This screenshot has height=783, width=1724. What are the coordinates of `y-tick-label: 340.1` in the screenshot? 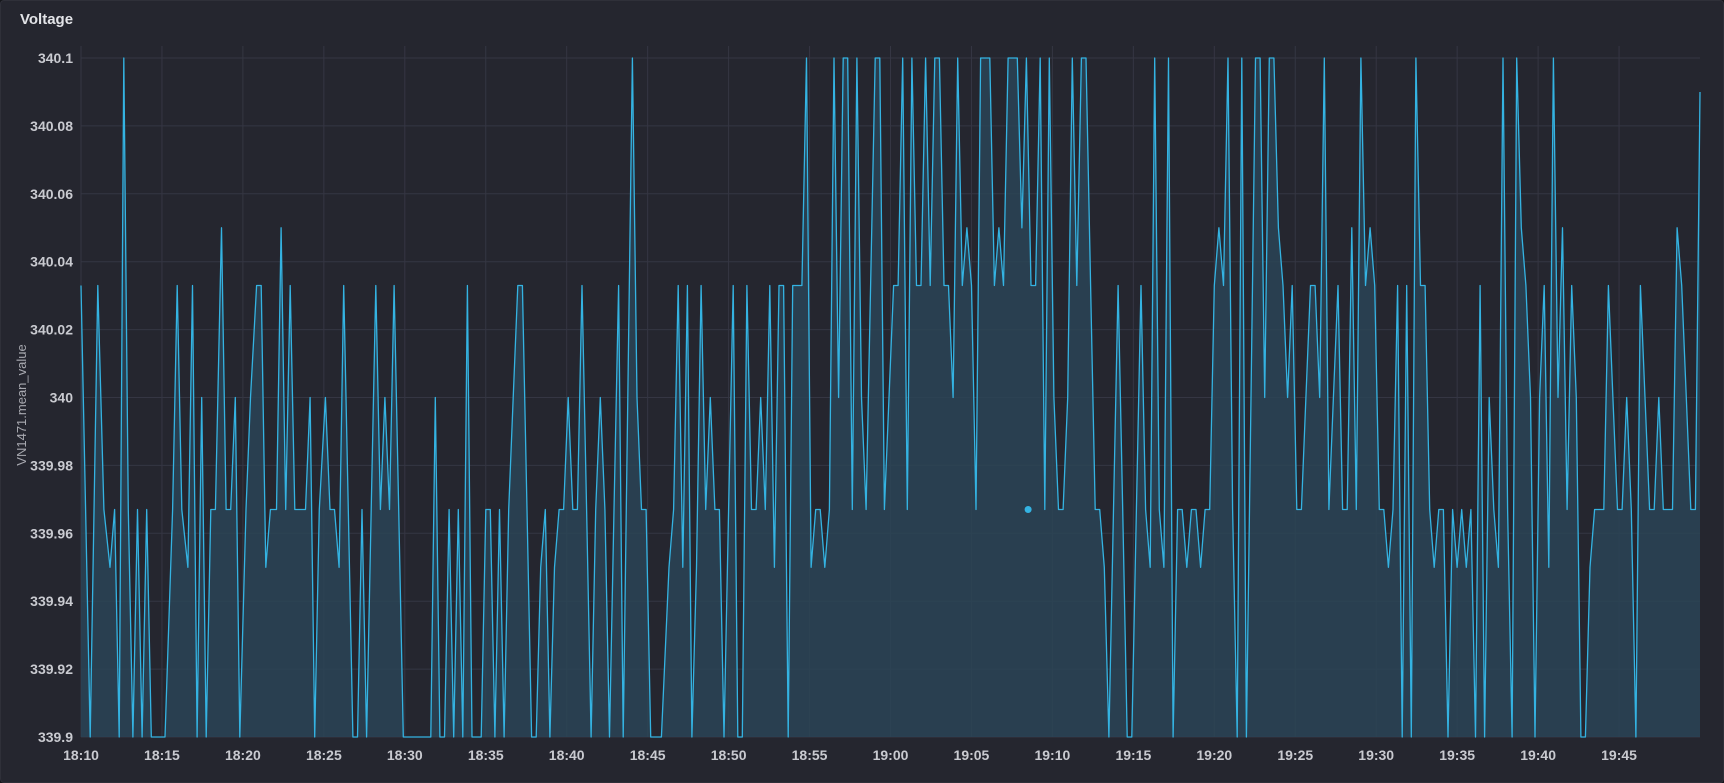 It's located at (55, 58).